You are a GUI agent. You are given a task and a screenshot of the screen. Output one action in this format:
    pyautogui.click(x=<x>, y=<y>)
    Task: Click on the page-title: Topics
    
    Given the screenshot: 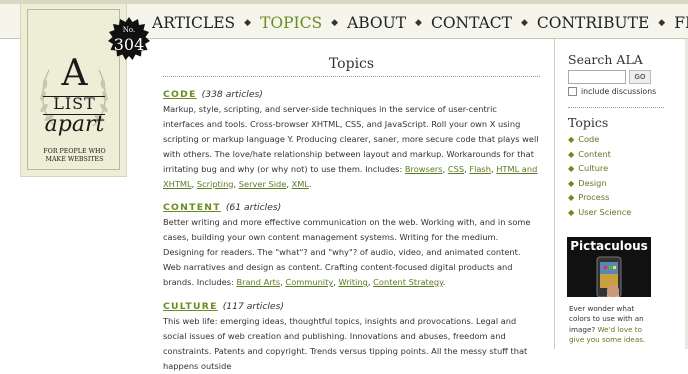 What is the action you would take?
    pyautogui.click(x=351, y=64)
    